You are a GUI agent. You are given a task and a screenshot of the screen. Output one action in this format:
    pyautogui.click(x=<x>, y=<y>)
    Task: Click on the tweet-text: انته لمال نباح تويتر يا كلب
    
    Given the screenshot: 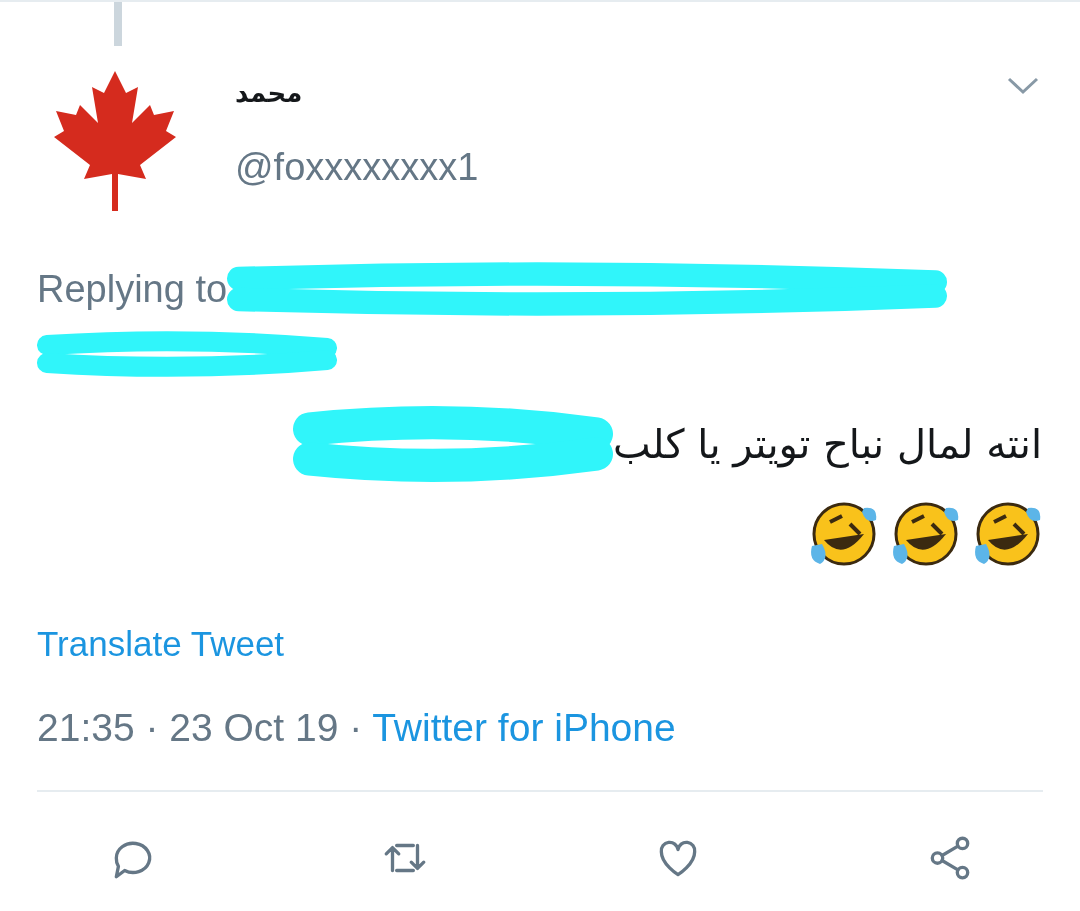 What is the action you would take?
    pyautogui.click(x=827, y=444)
    